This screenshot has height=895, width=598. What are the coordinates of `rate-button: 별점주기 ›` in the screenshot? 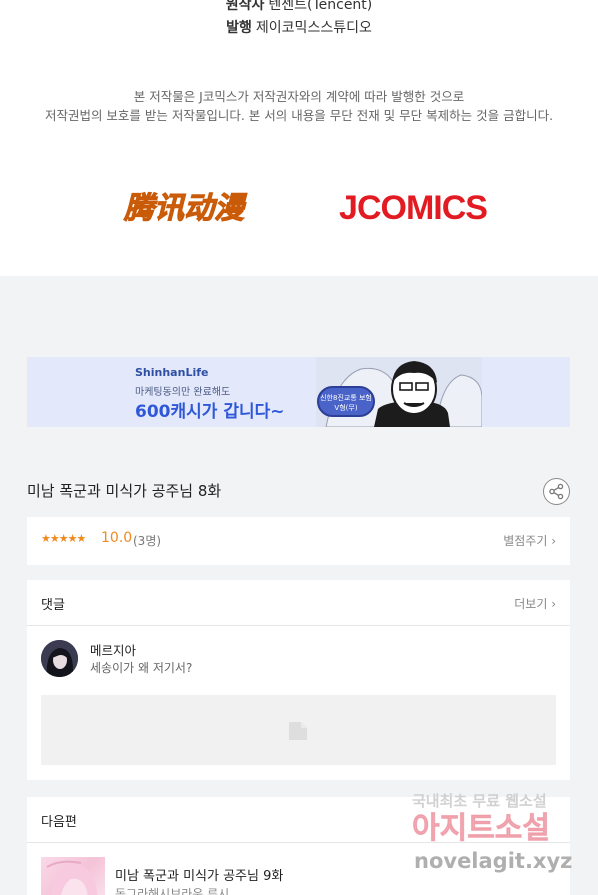 It's located at (529, 540).